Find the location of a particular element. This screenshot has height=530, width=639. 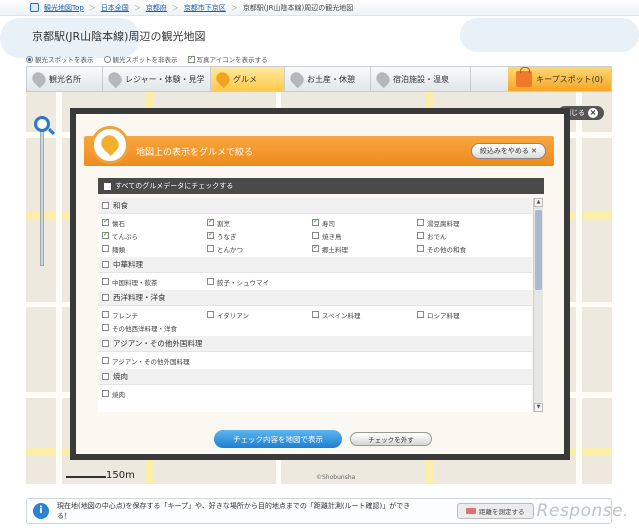

tab-lodging: 宿泊施設・温泉 is located at coordinates (421, 79).